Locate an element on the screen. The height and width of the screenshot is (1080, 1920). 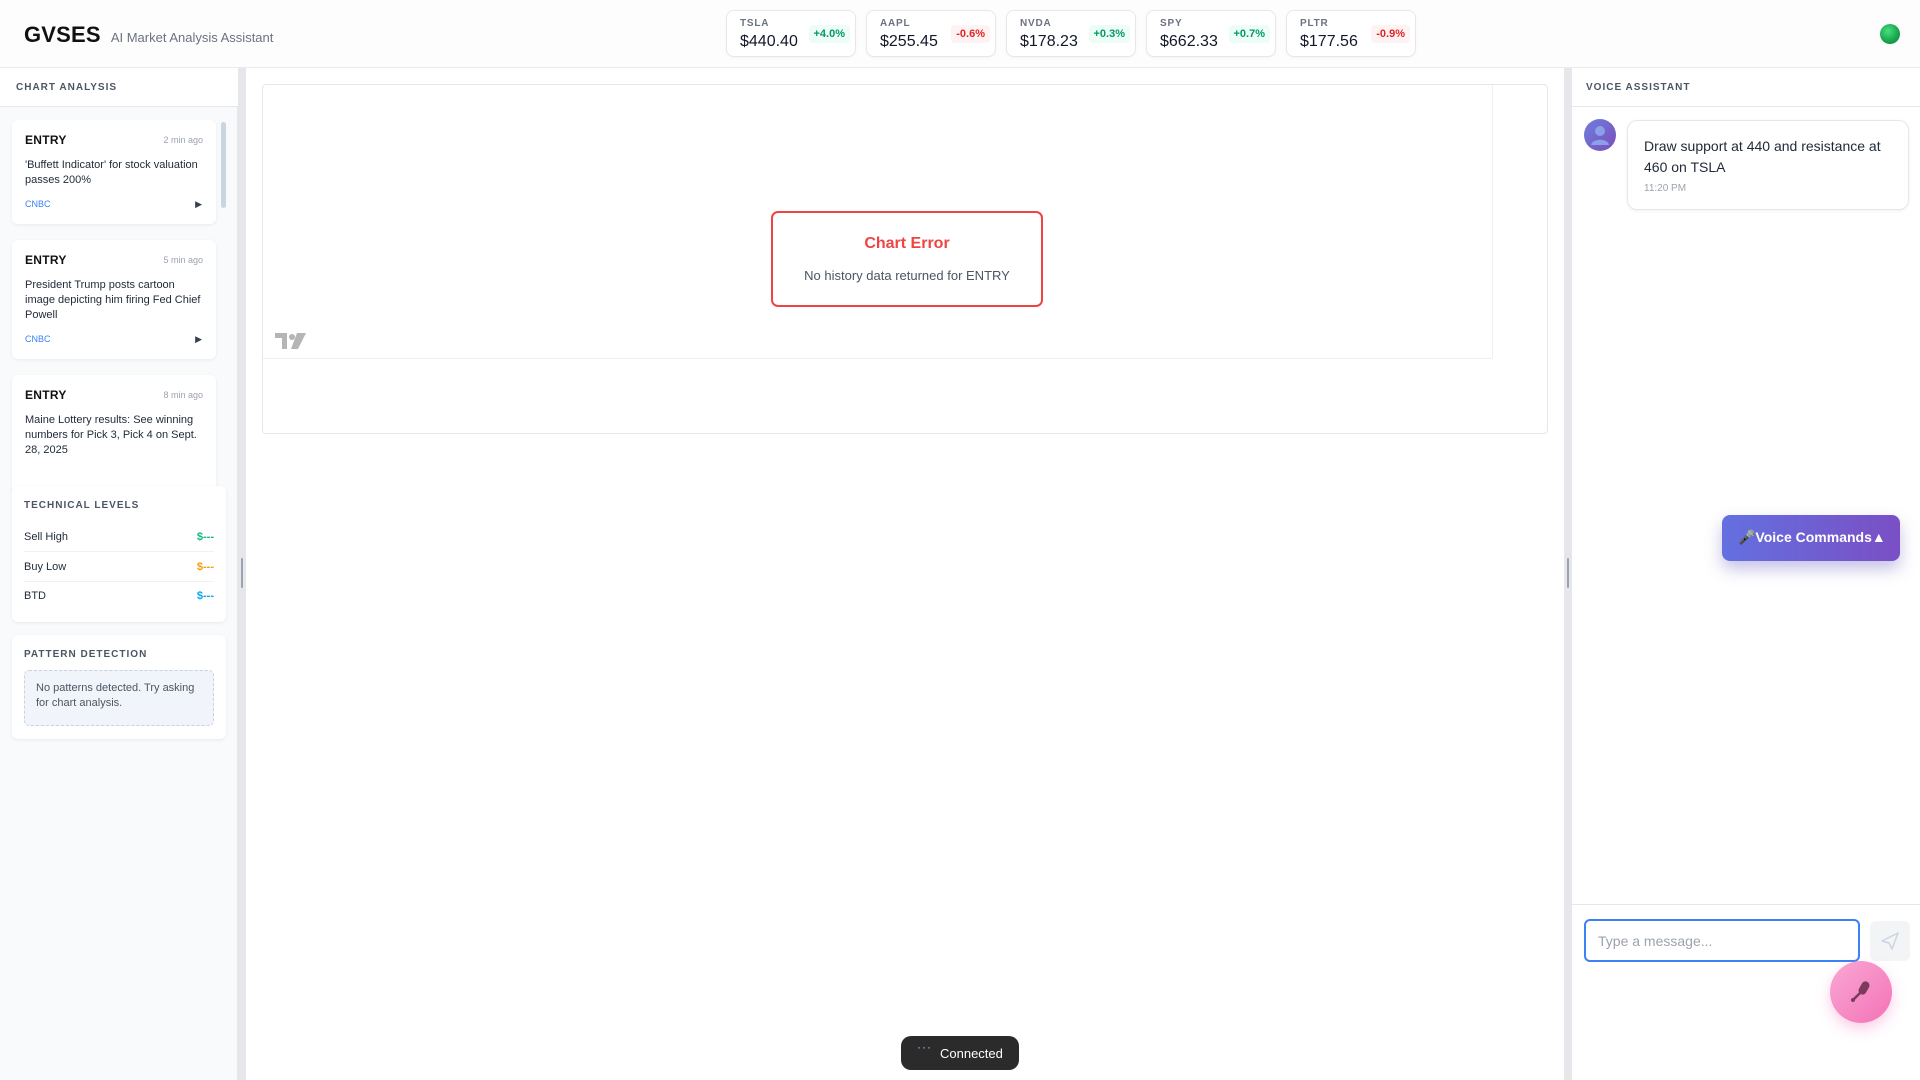
ticker-card-spy: SPY $662.33 +0.7% is located at coordinates (1211, 33).